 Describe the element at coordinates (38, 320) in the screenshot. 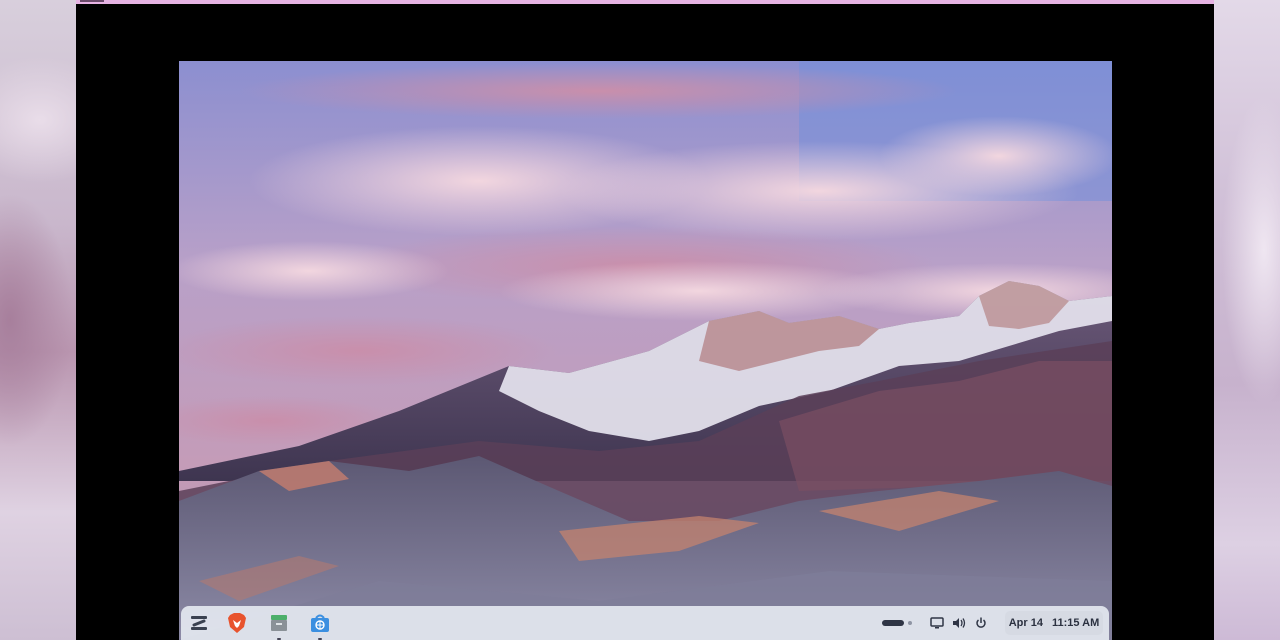

I see `desktop-wallpaper-left` at that location.